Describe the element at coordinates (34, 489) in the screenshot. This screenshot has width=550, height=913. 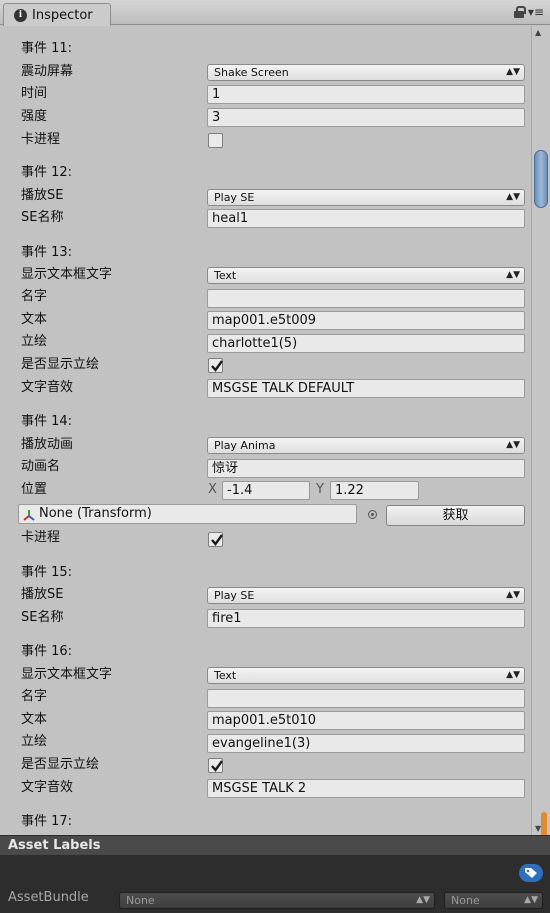
I see `event-14-pos-label: 位置` at that location.